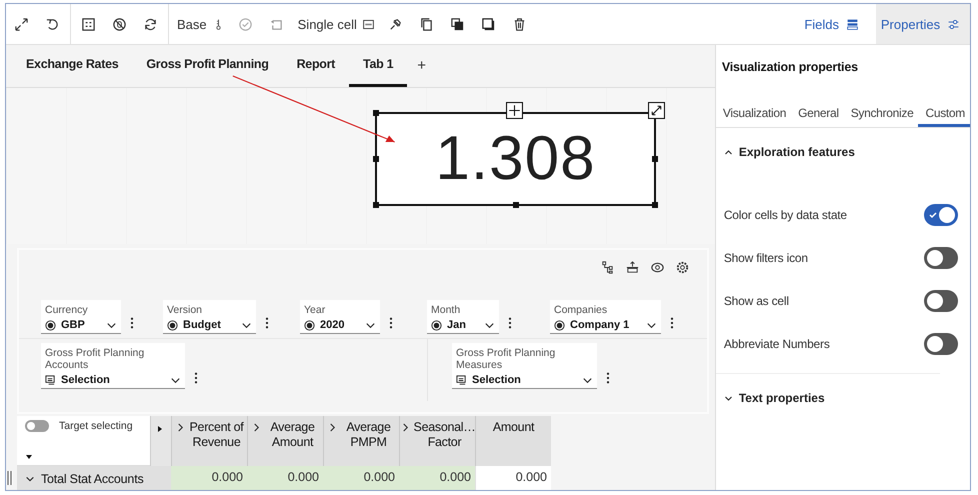  Describe the element at coordinates (457, 24) in the screenshot. I see `bring-front-icon` at that location.